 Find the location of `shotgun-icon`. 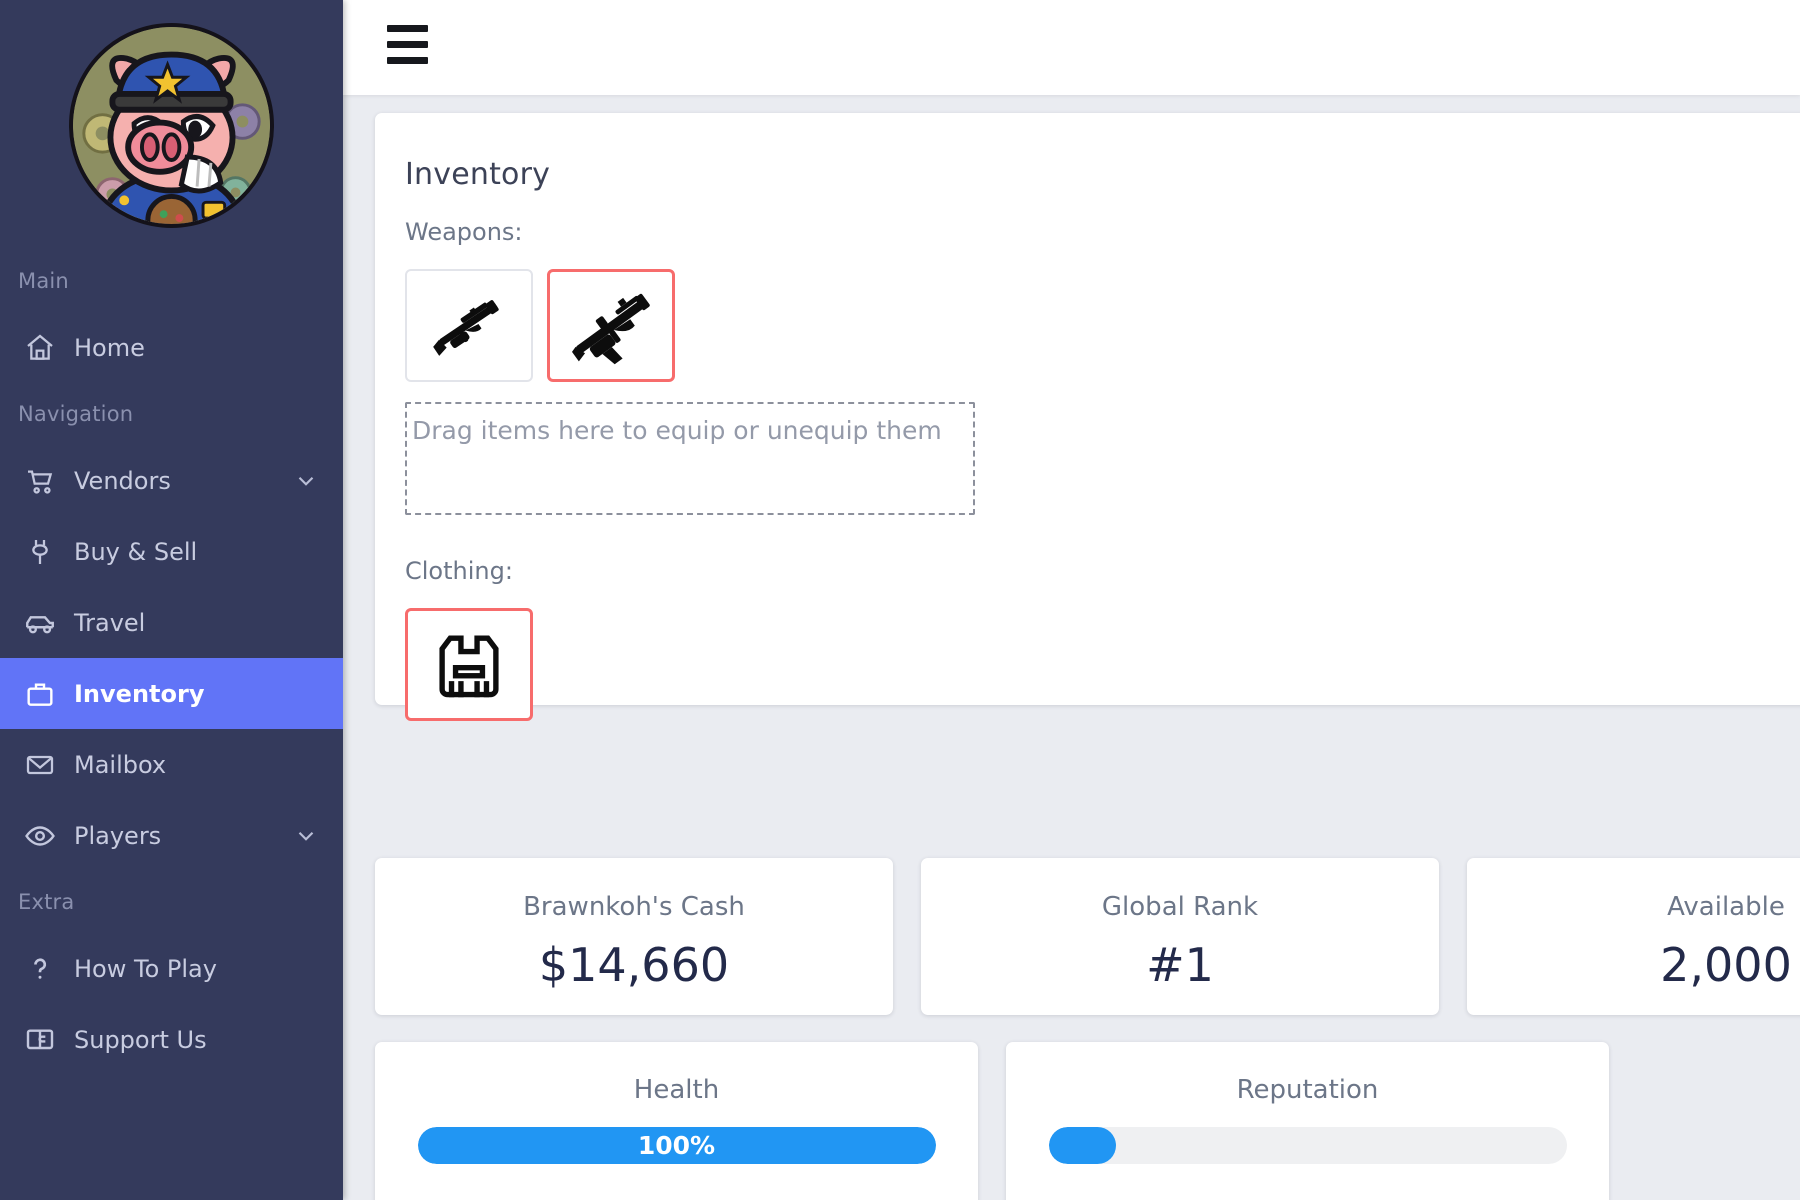

shotgun-icon is located at coordinates (466, 327).